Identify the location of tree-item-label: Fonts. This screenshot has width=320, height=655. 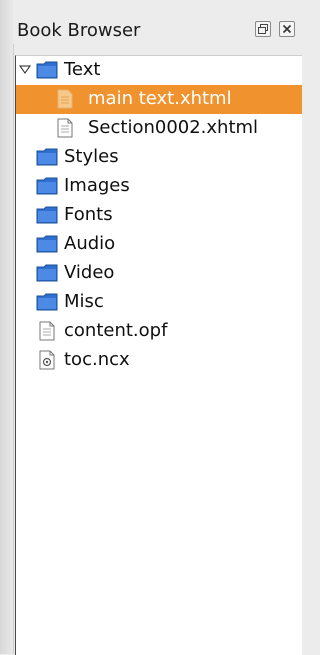
(88, 214).